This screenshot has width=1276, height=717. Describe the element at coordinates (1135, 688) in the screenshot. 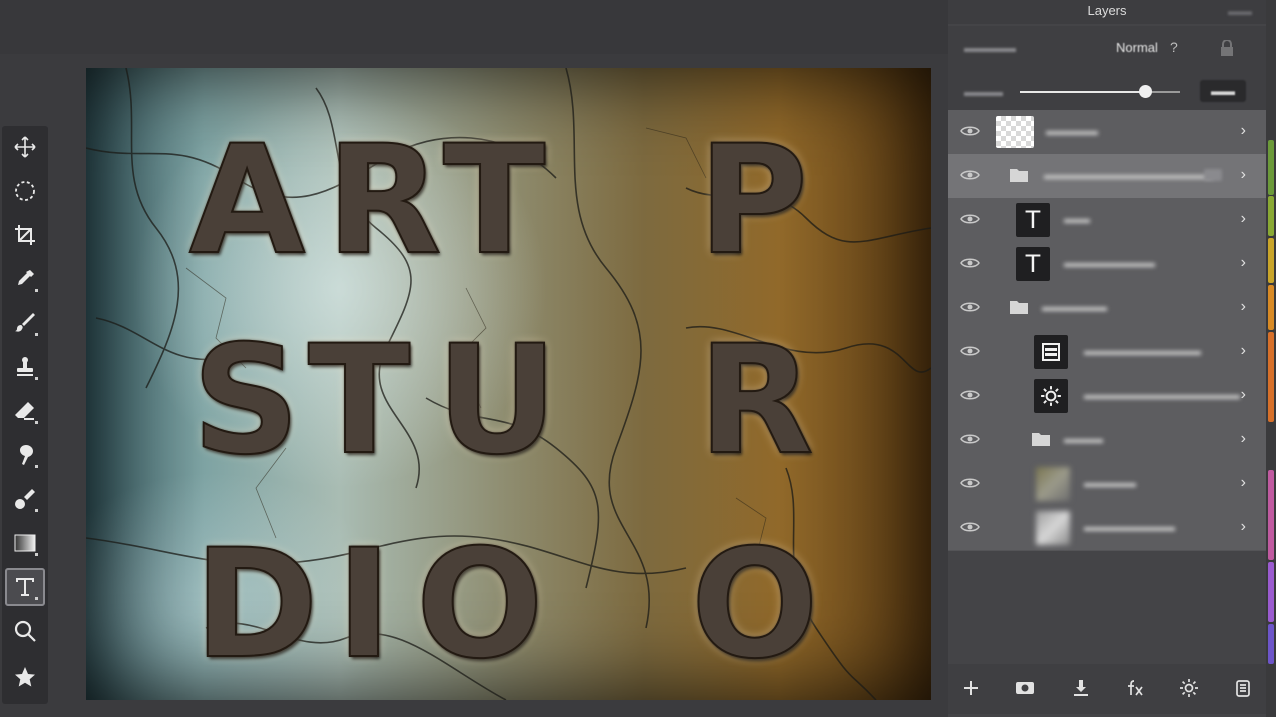

I see `fx-icon` at that location.